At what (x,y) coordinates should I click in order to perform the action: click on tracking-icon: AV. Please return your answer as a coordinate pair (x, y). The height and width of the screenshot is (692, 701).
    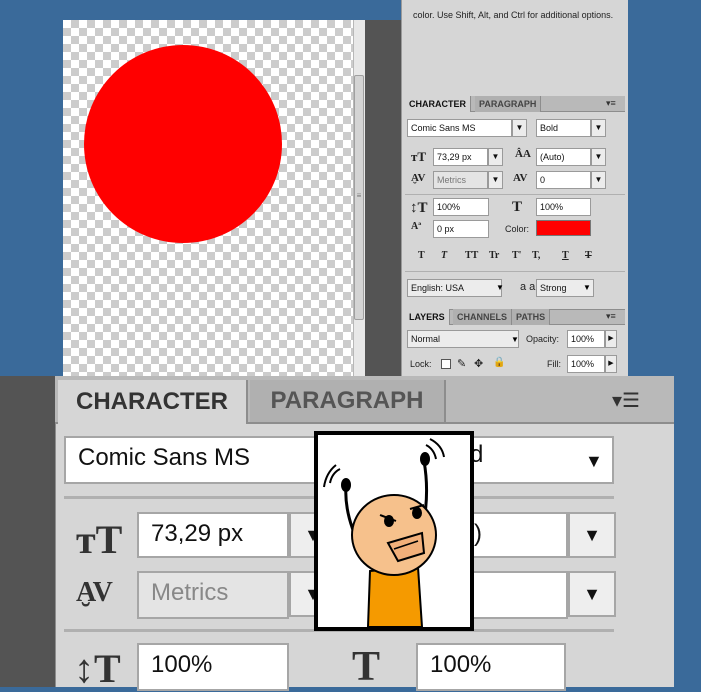
    Looking at the image, I should click on (520, 178).